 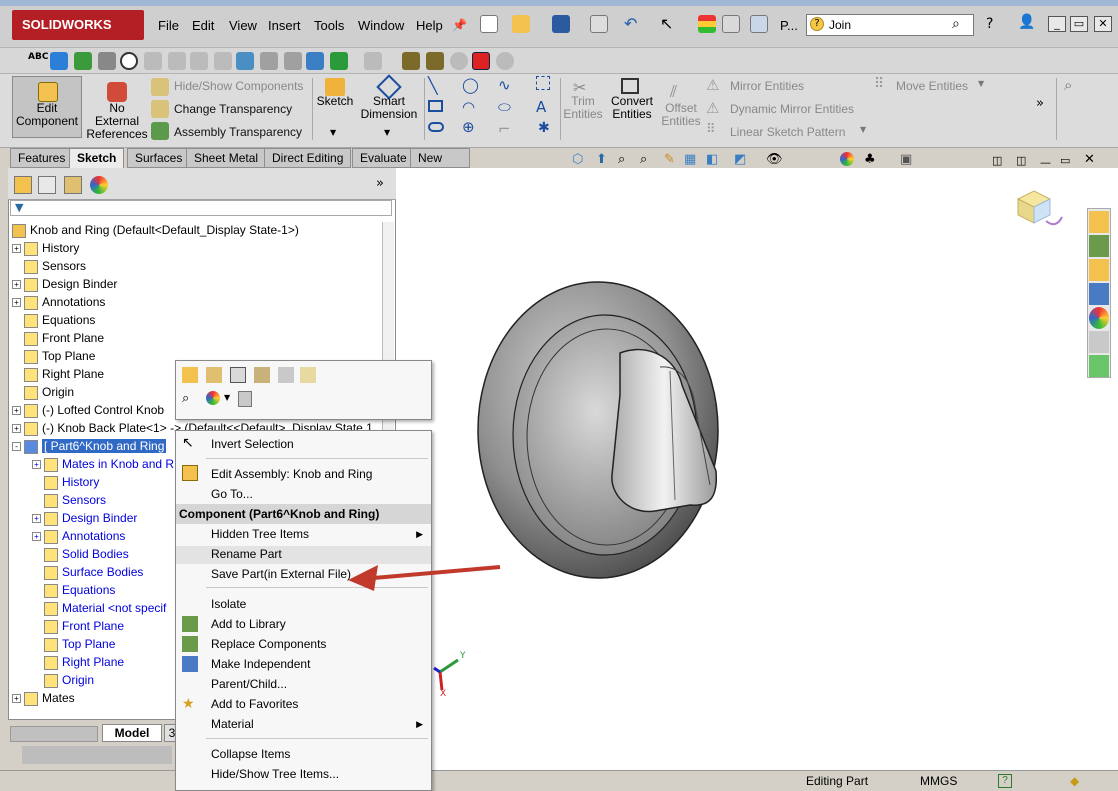 I want to click on tree-item: Right Plane, so click(x=58, y=374).